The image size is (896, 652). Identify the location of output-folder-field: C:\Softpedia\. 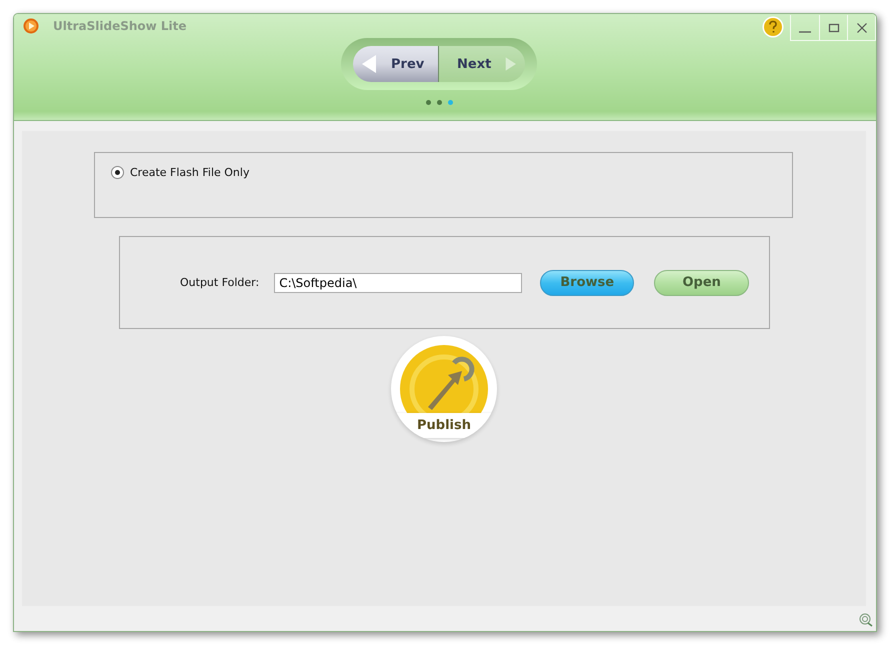
(398, 282).